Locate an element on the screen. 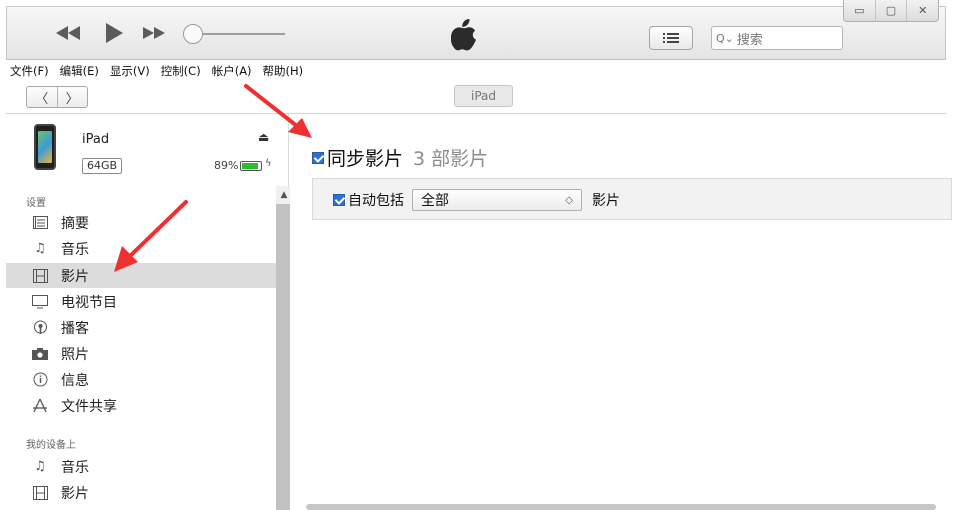 The image size is (964, 510). apple-logo-icon is located at coordinates (463, 34).